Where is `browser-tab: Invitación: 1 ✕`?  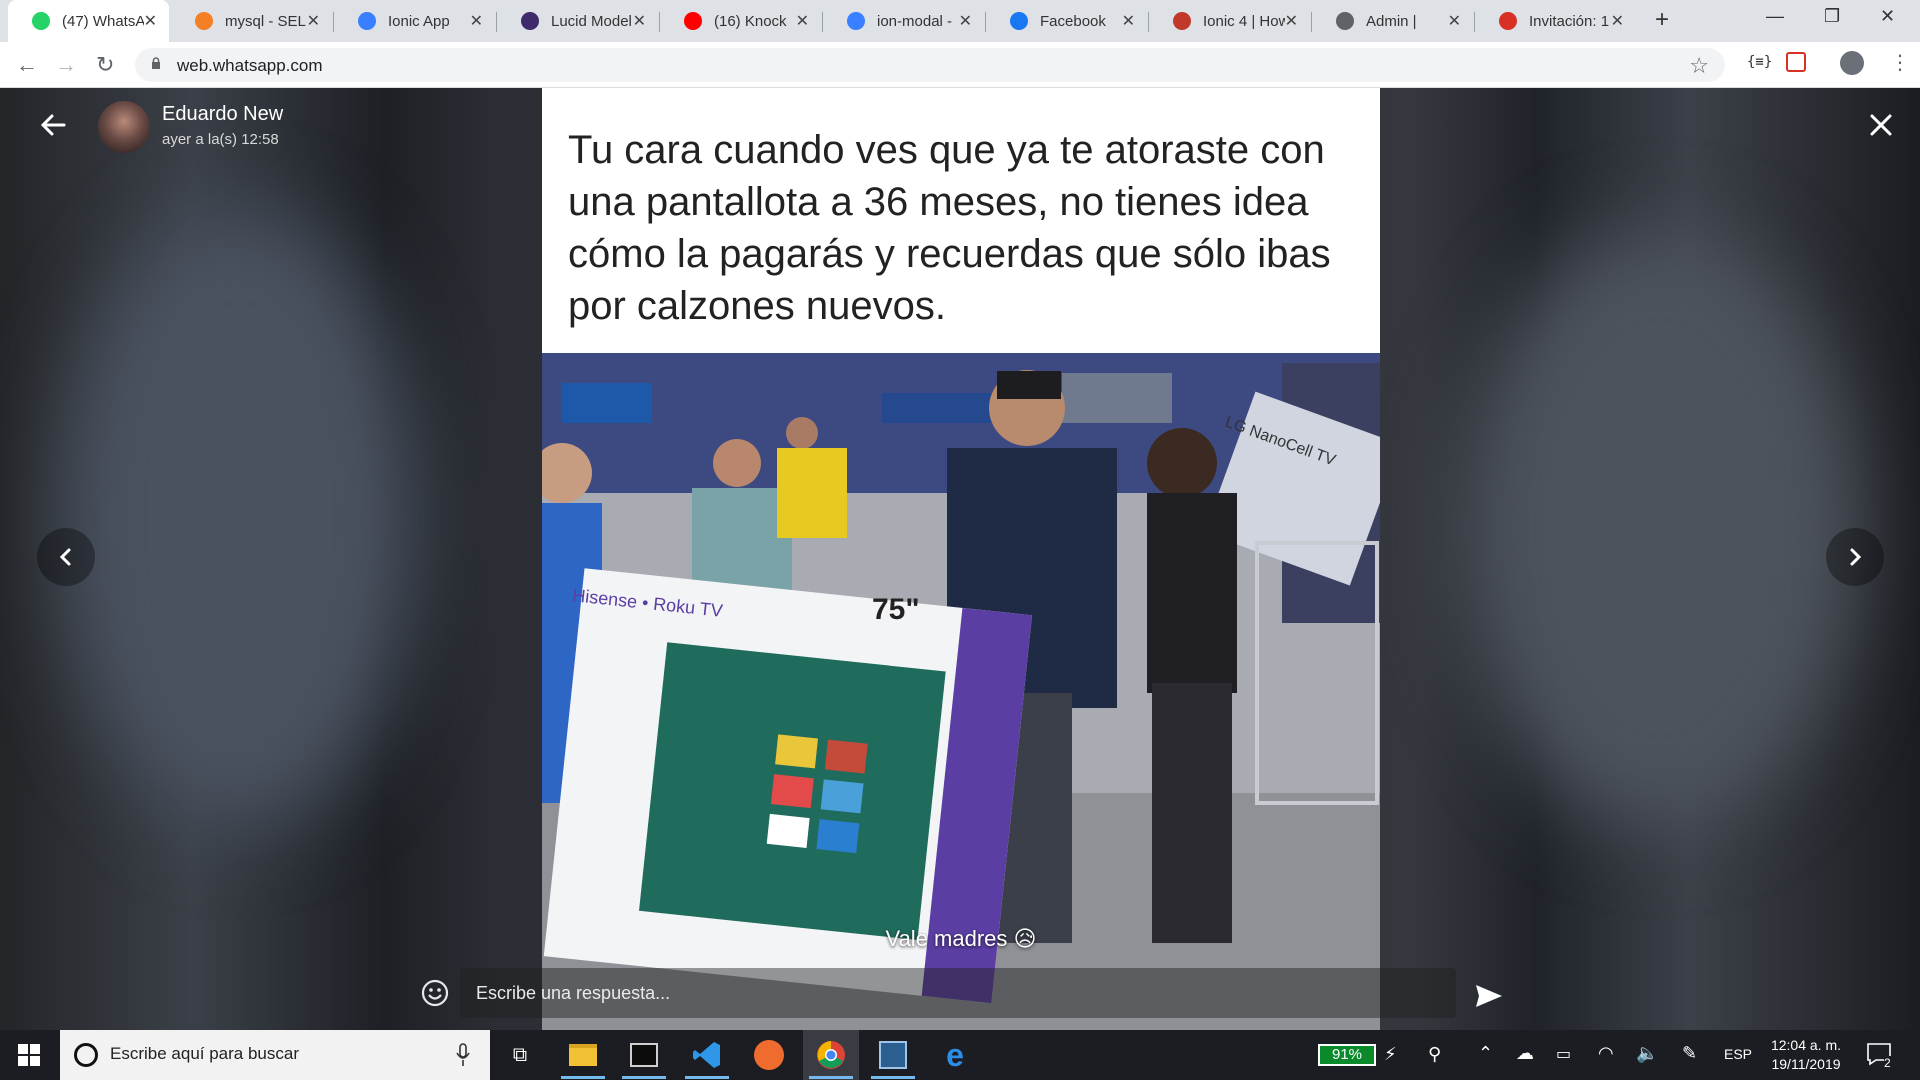 browser-tab: Invitación: 1 ✕ is located at coordinates (1555, 21).